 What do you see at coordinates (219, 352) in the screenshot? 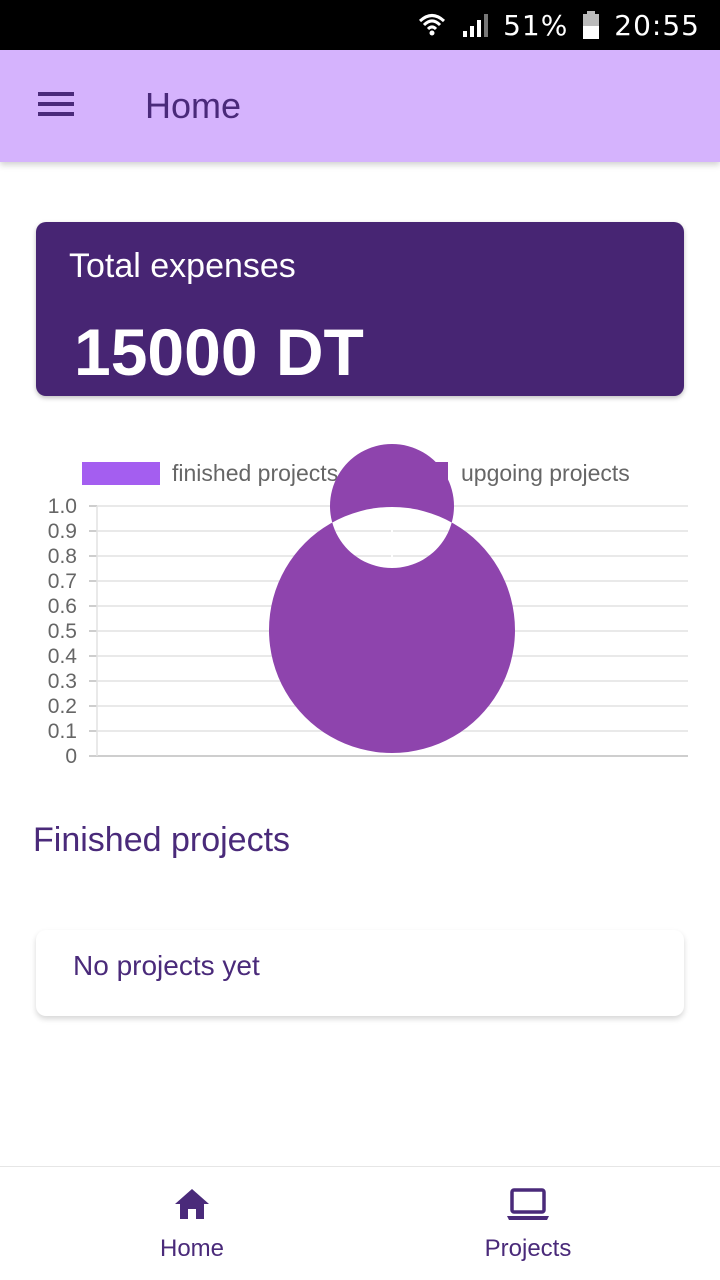
I see `total-expenses-value: 15000 DT` at bounding box center [219, 352].